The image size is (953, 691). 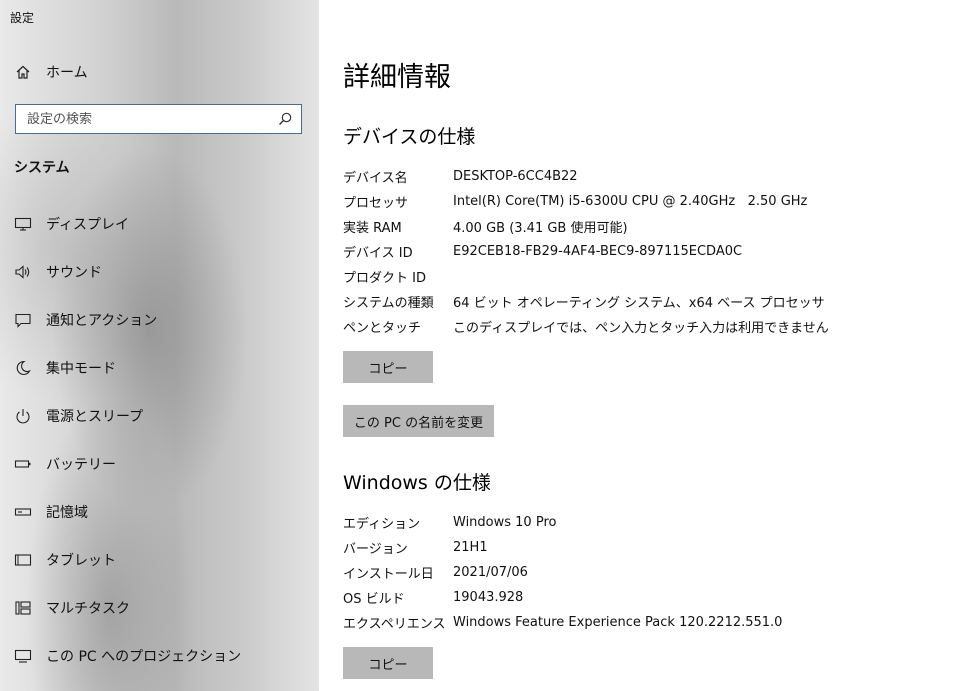 What do you see at coordinates (81, 561) in the screenshot?
I see `sidebar-item-label: タブレット` at bounding box center [81, 561].